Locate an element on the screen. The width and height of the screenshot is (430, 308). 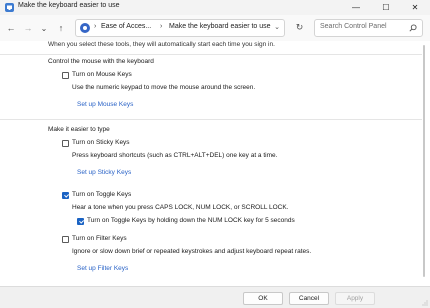
setup-sticky-keys-link: Set up Sticky Keys is located at coordinates (104, 172).